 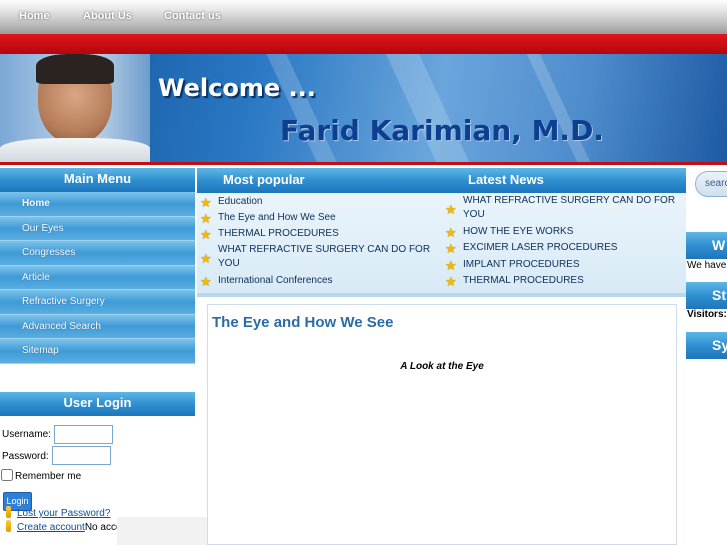 I want to click on create-account-link: Create account, so click(x=51, y=527).